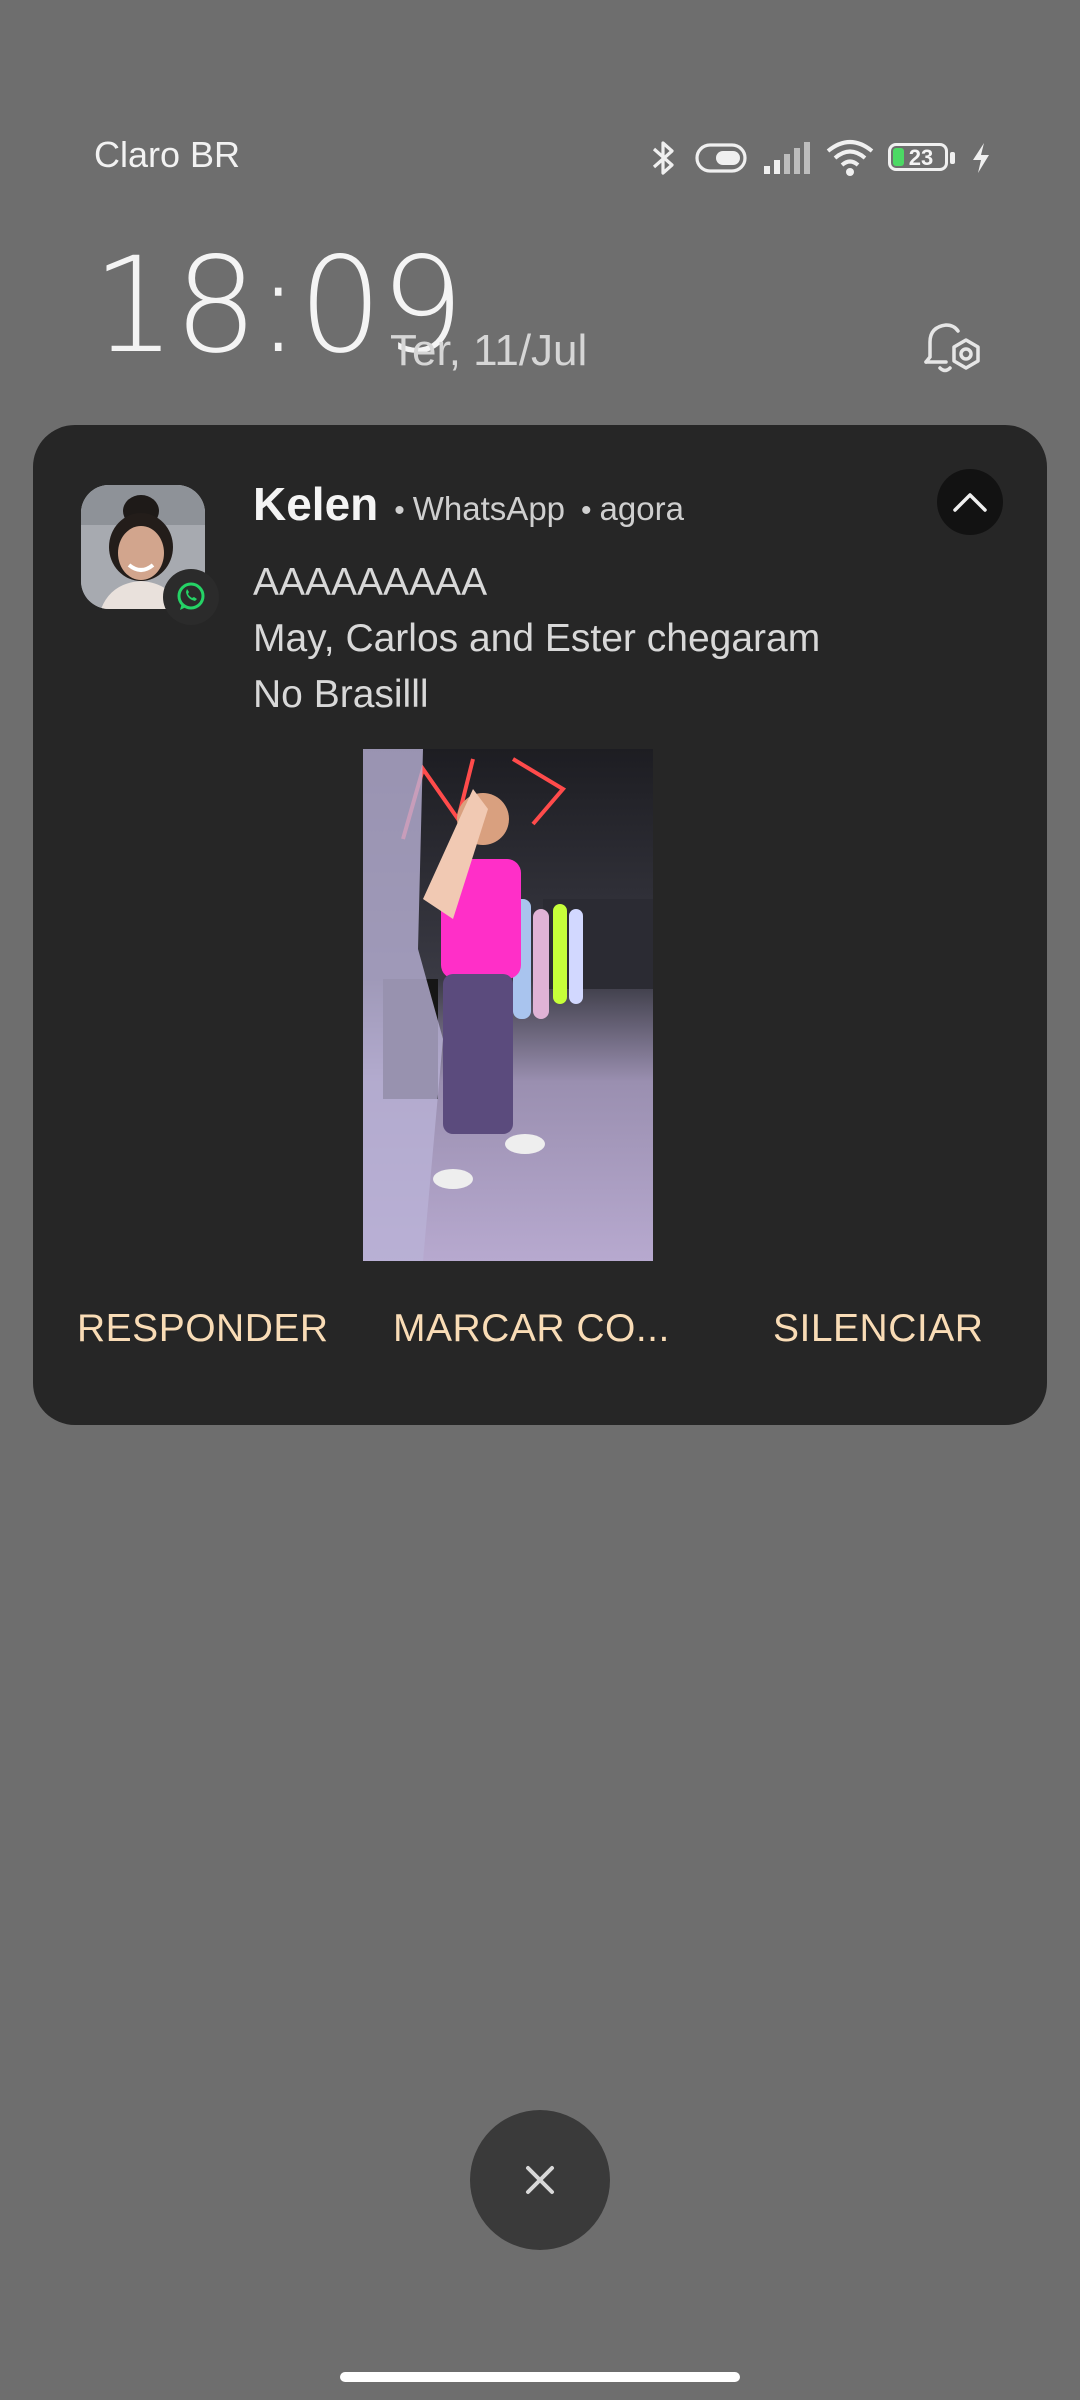 The image size is (1080, 2400). I want to click on charging-icon, so click(981, 158).